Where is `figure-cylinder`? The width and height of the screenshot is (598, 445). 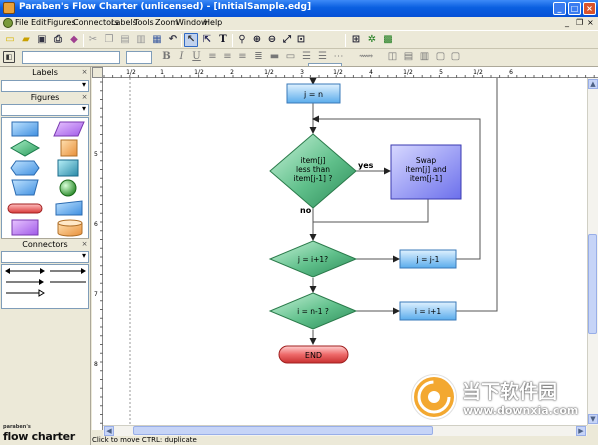 figure-cylinder is located at coordinates (70, 228).